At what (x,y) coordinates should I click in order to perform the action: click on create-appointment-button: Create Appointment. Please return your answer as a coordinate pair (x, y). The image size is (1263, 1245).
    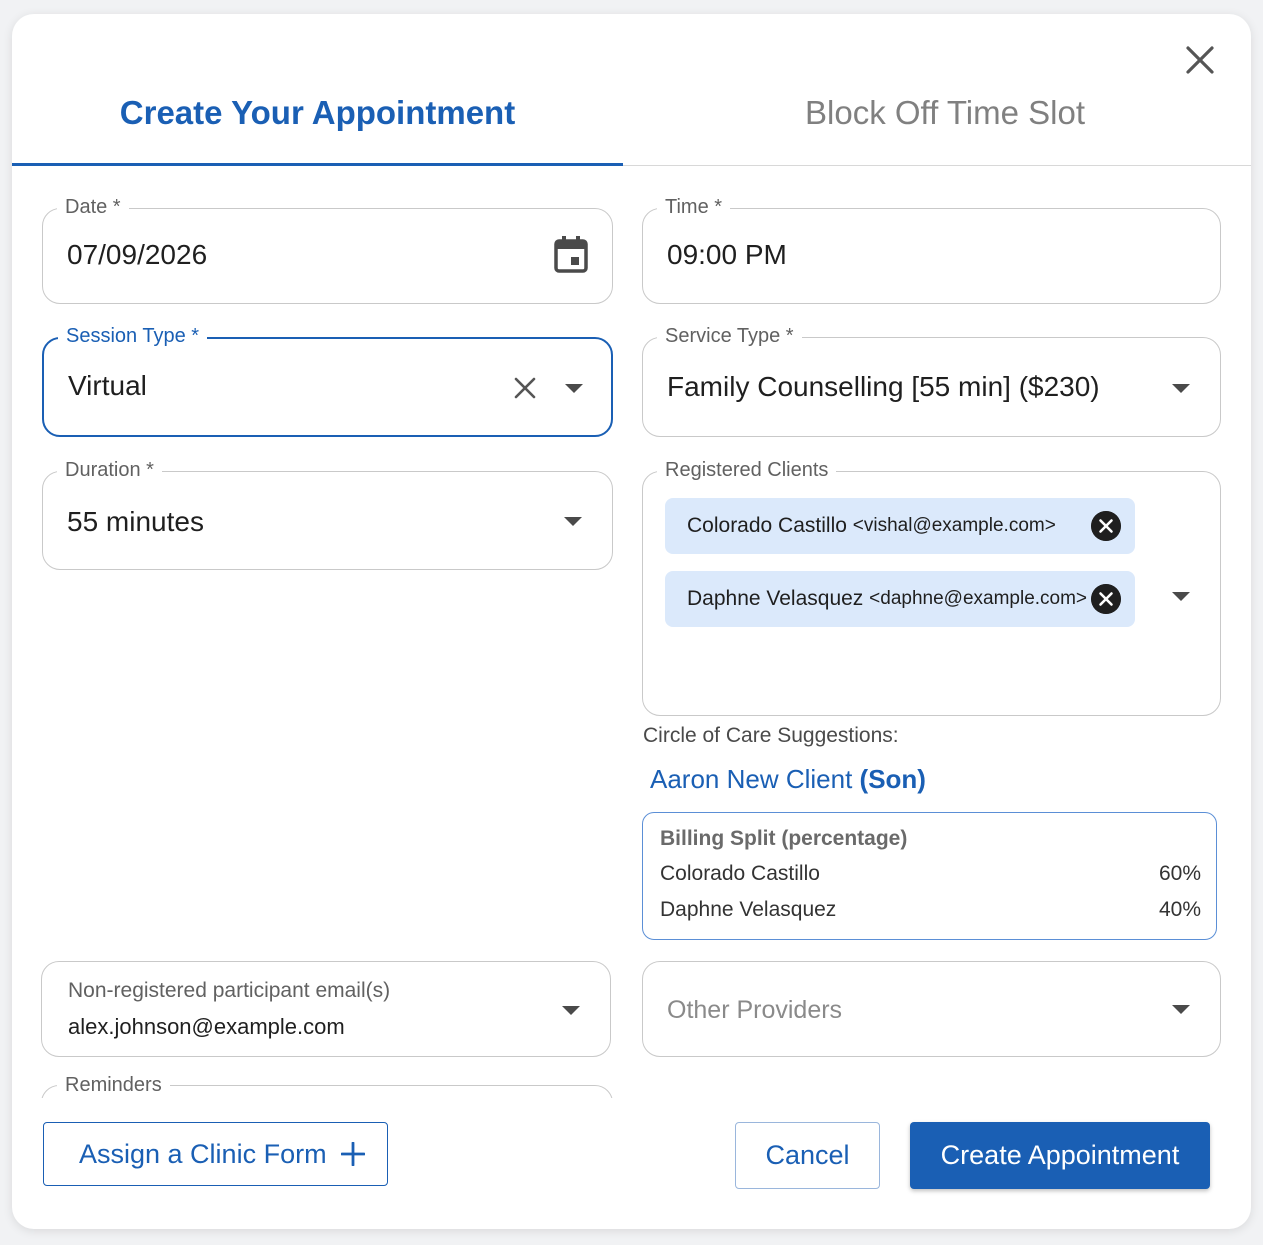
    Looking at the image, I should click on (1060, 1155).